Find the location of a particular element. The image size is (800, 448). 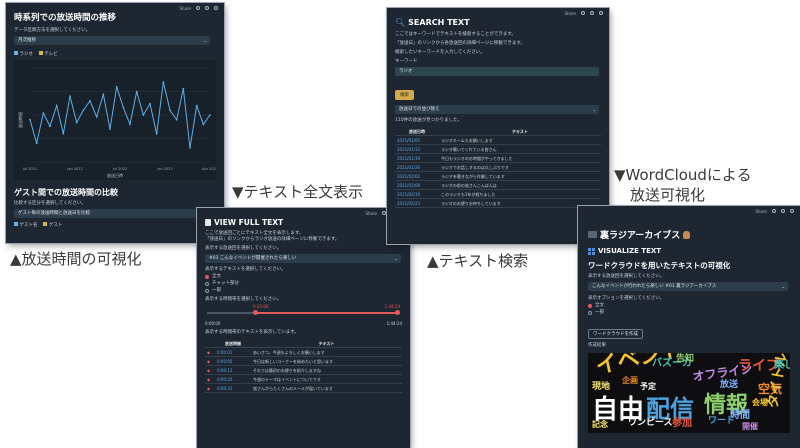

row-date-link: 2021/01/19 is located at coordinates (417, 158).